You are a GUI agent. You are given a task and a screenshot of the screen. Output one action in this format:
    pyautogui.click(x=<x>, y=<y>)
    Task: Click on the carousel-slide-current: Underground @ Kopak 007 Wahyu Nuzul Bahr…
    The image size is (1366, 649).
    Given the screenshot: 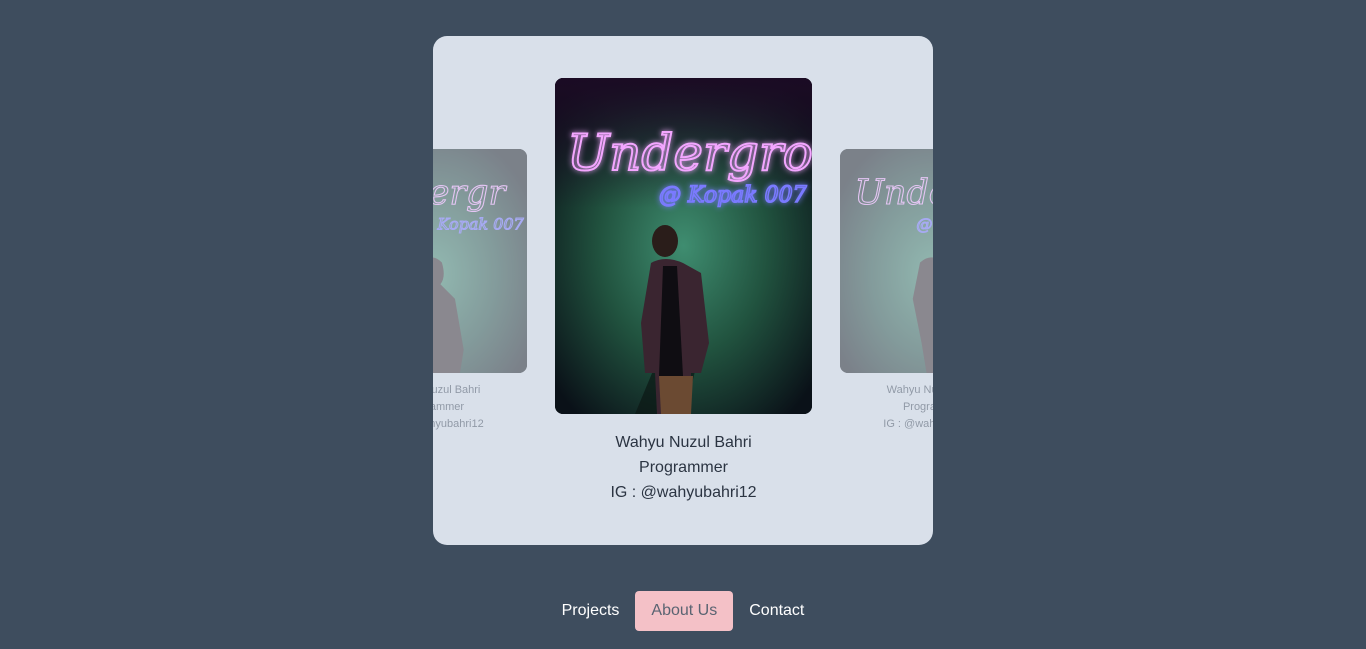 What is the action you would take?
    pyautogui.click(x=683, y=291)
    